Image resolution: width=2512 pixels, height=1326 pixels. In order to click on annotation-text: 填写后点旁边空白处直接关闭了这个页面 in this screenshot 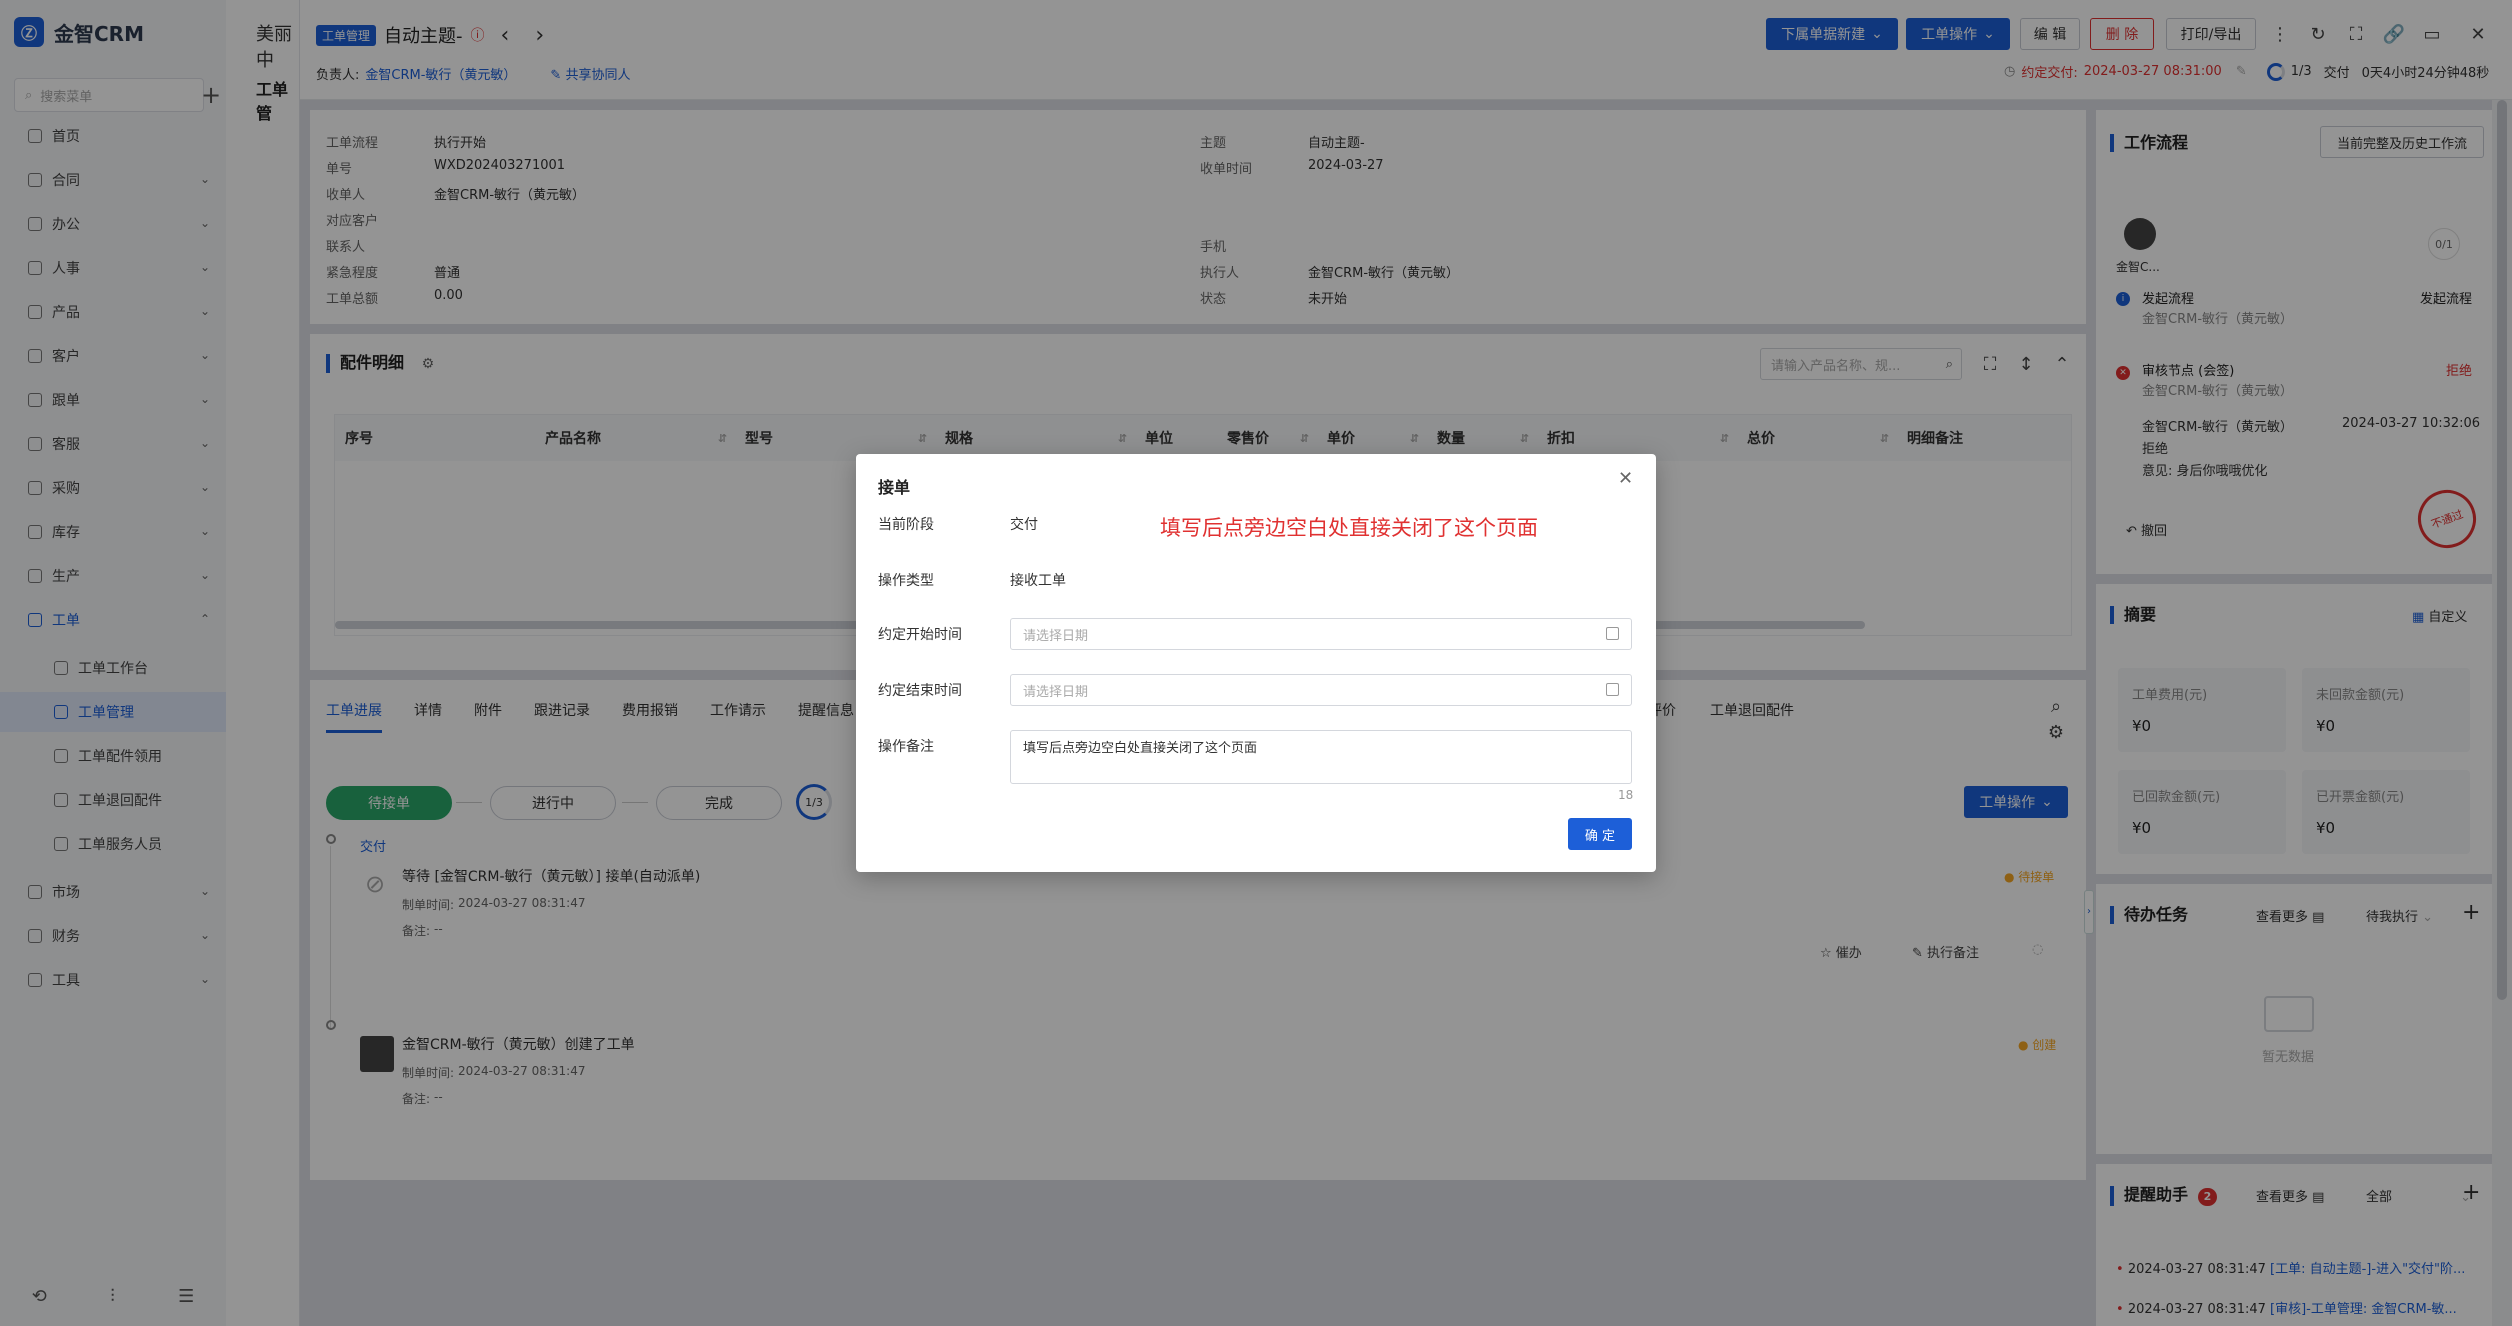, I will do `click(1349, 528)`.